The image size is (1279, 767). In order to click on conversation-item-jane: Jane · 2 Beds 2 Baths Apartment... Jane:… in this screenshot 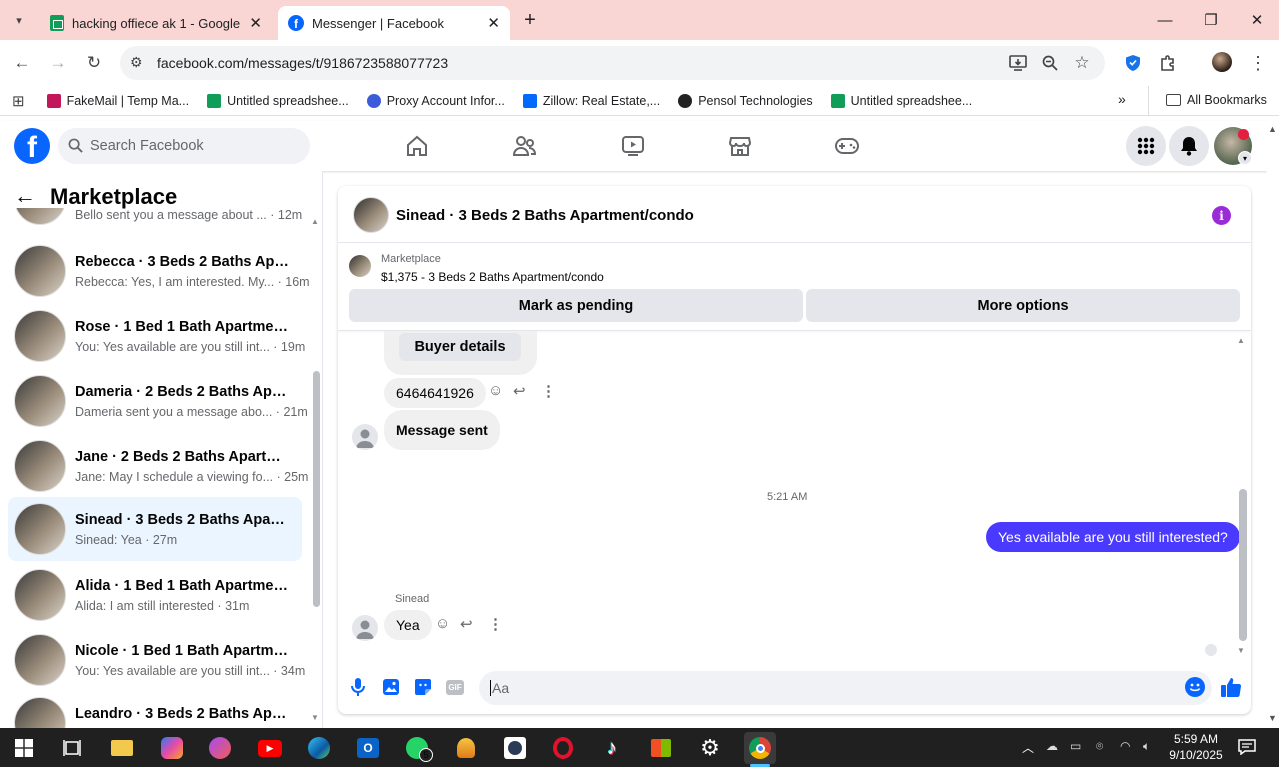, I will do `click(158, 466)`.